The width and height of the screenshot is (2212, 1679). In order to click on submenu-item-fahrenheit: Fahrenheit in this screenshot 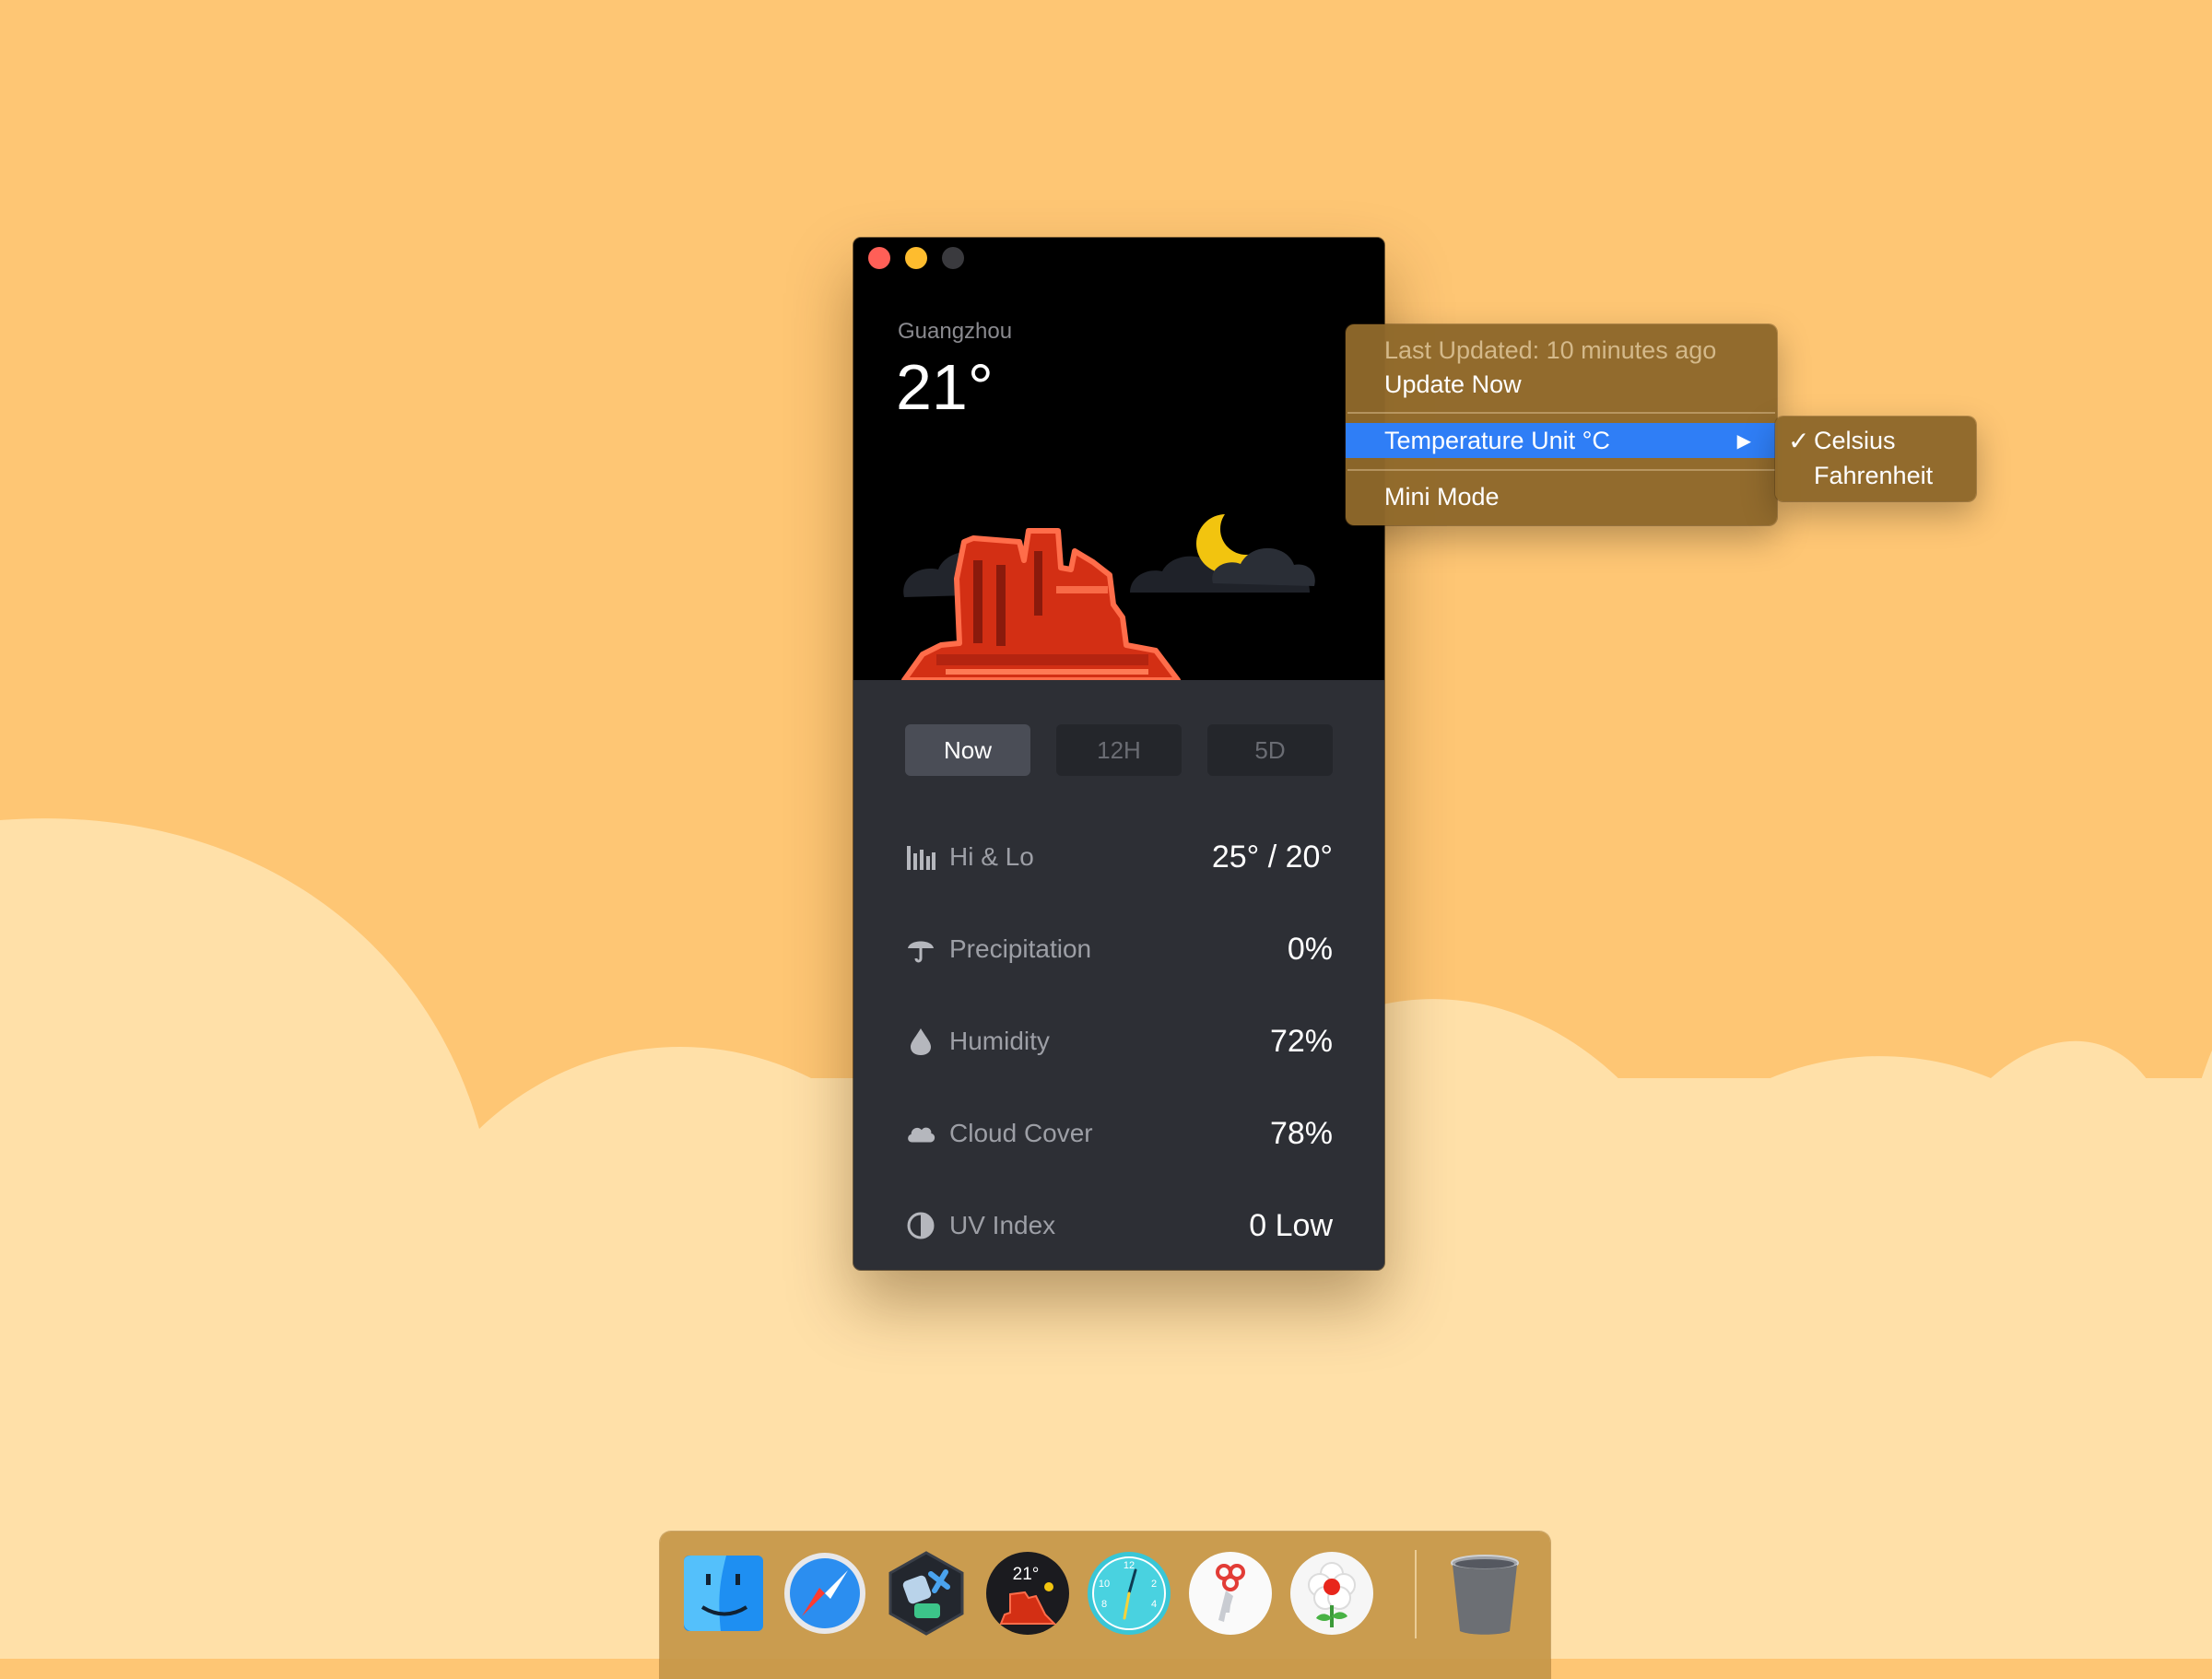, I will do `click(1875, 476)`.